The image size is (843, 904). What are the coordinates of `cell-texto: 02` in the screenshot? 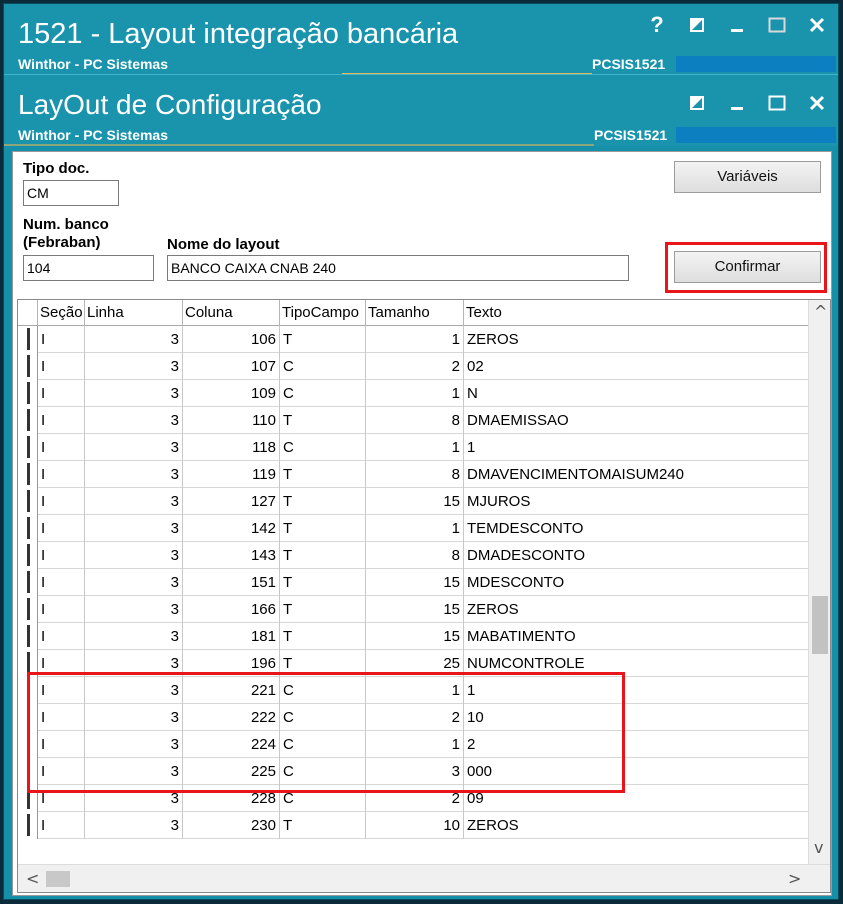 It's located at (636, 366).